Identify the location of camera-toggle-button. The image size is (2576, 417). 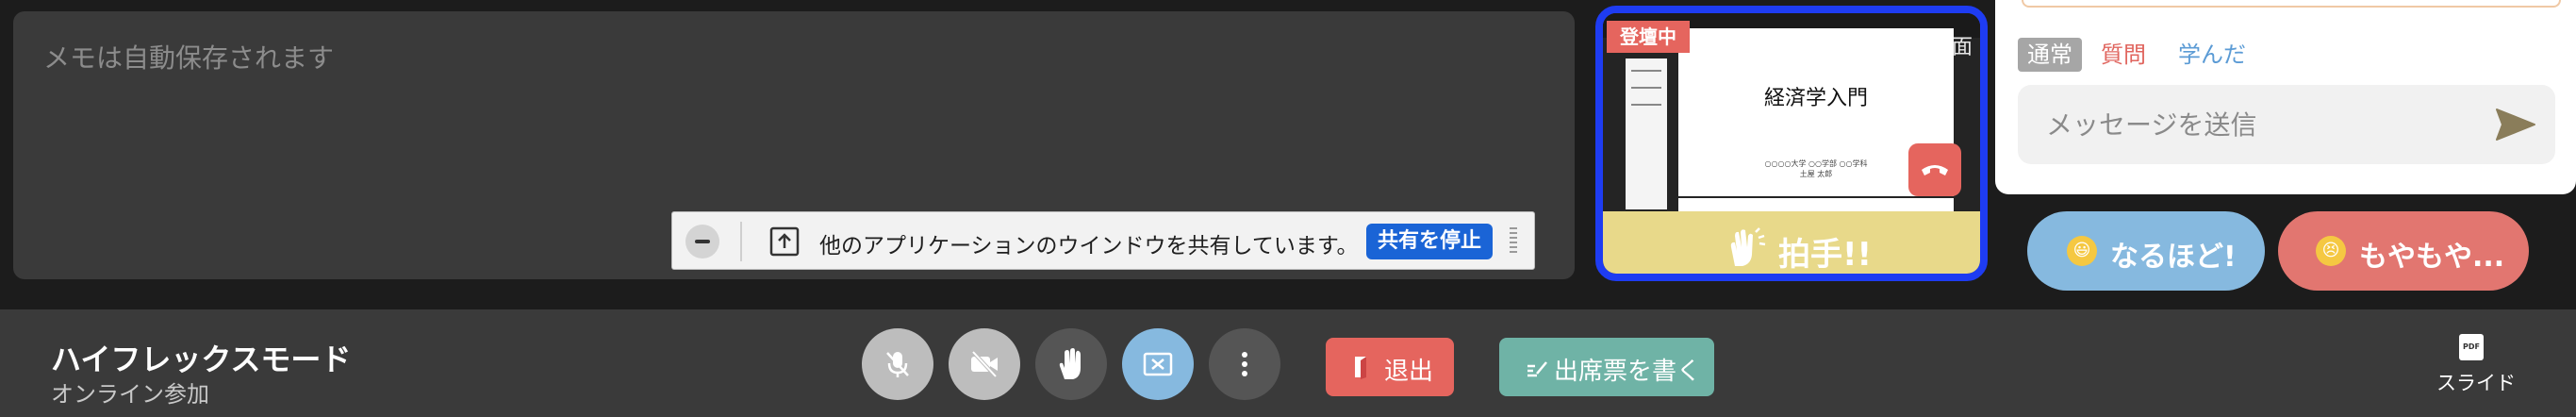
(984, 364).